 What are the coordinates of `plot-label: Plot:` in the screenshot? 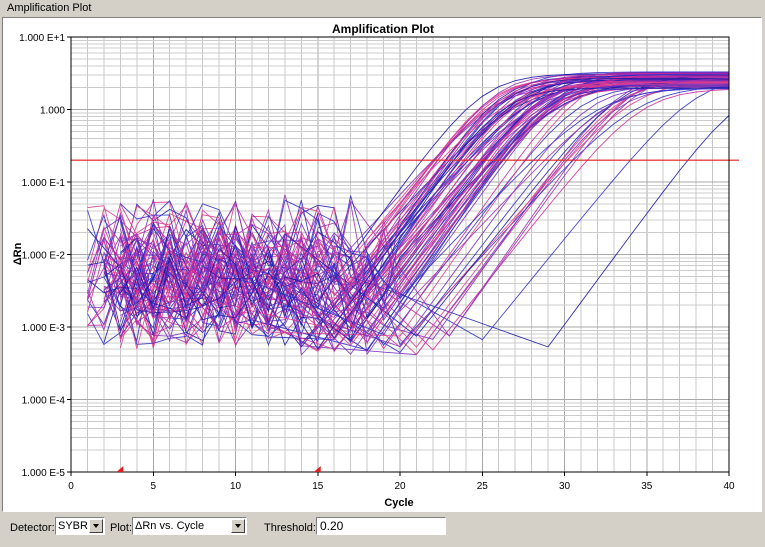 It's located at (121, 528).